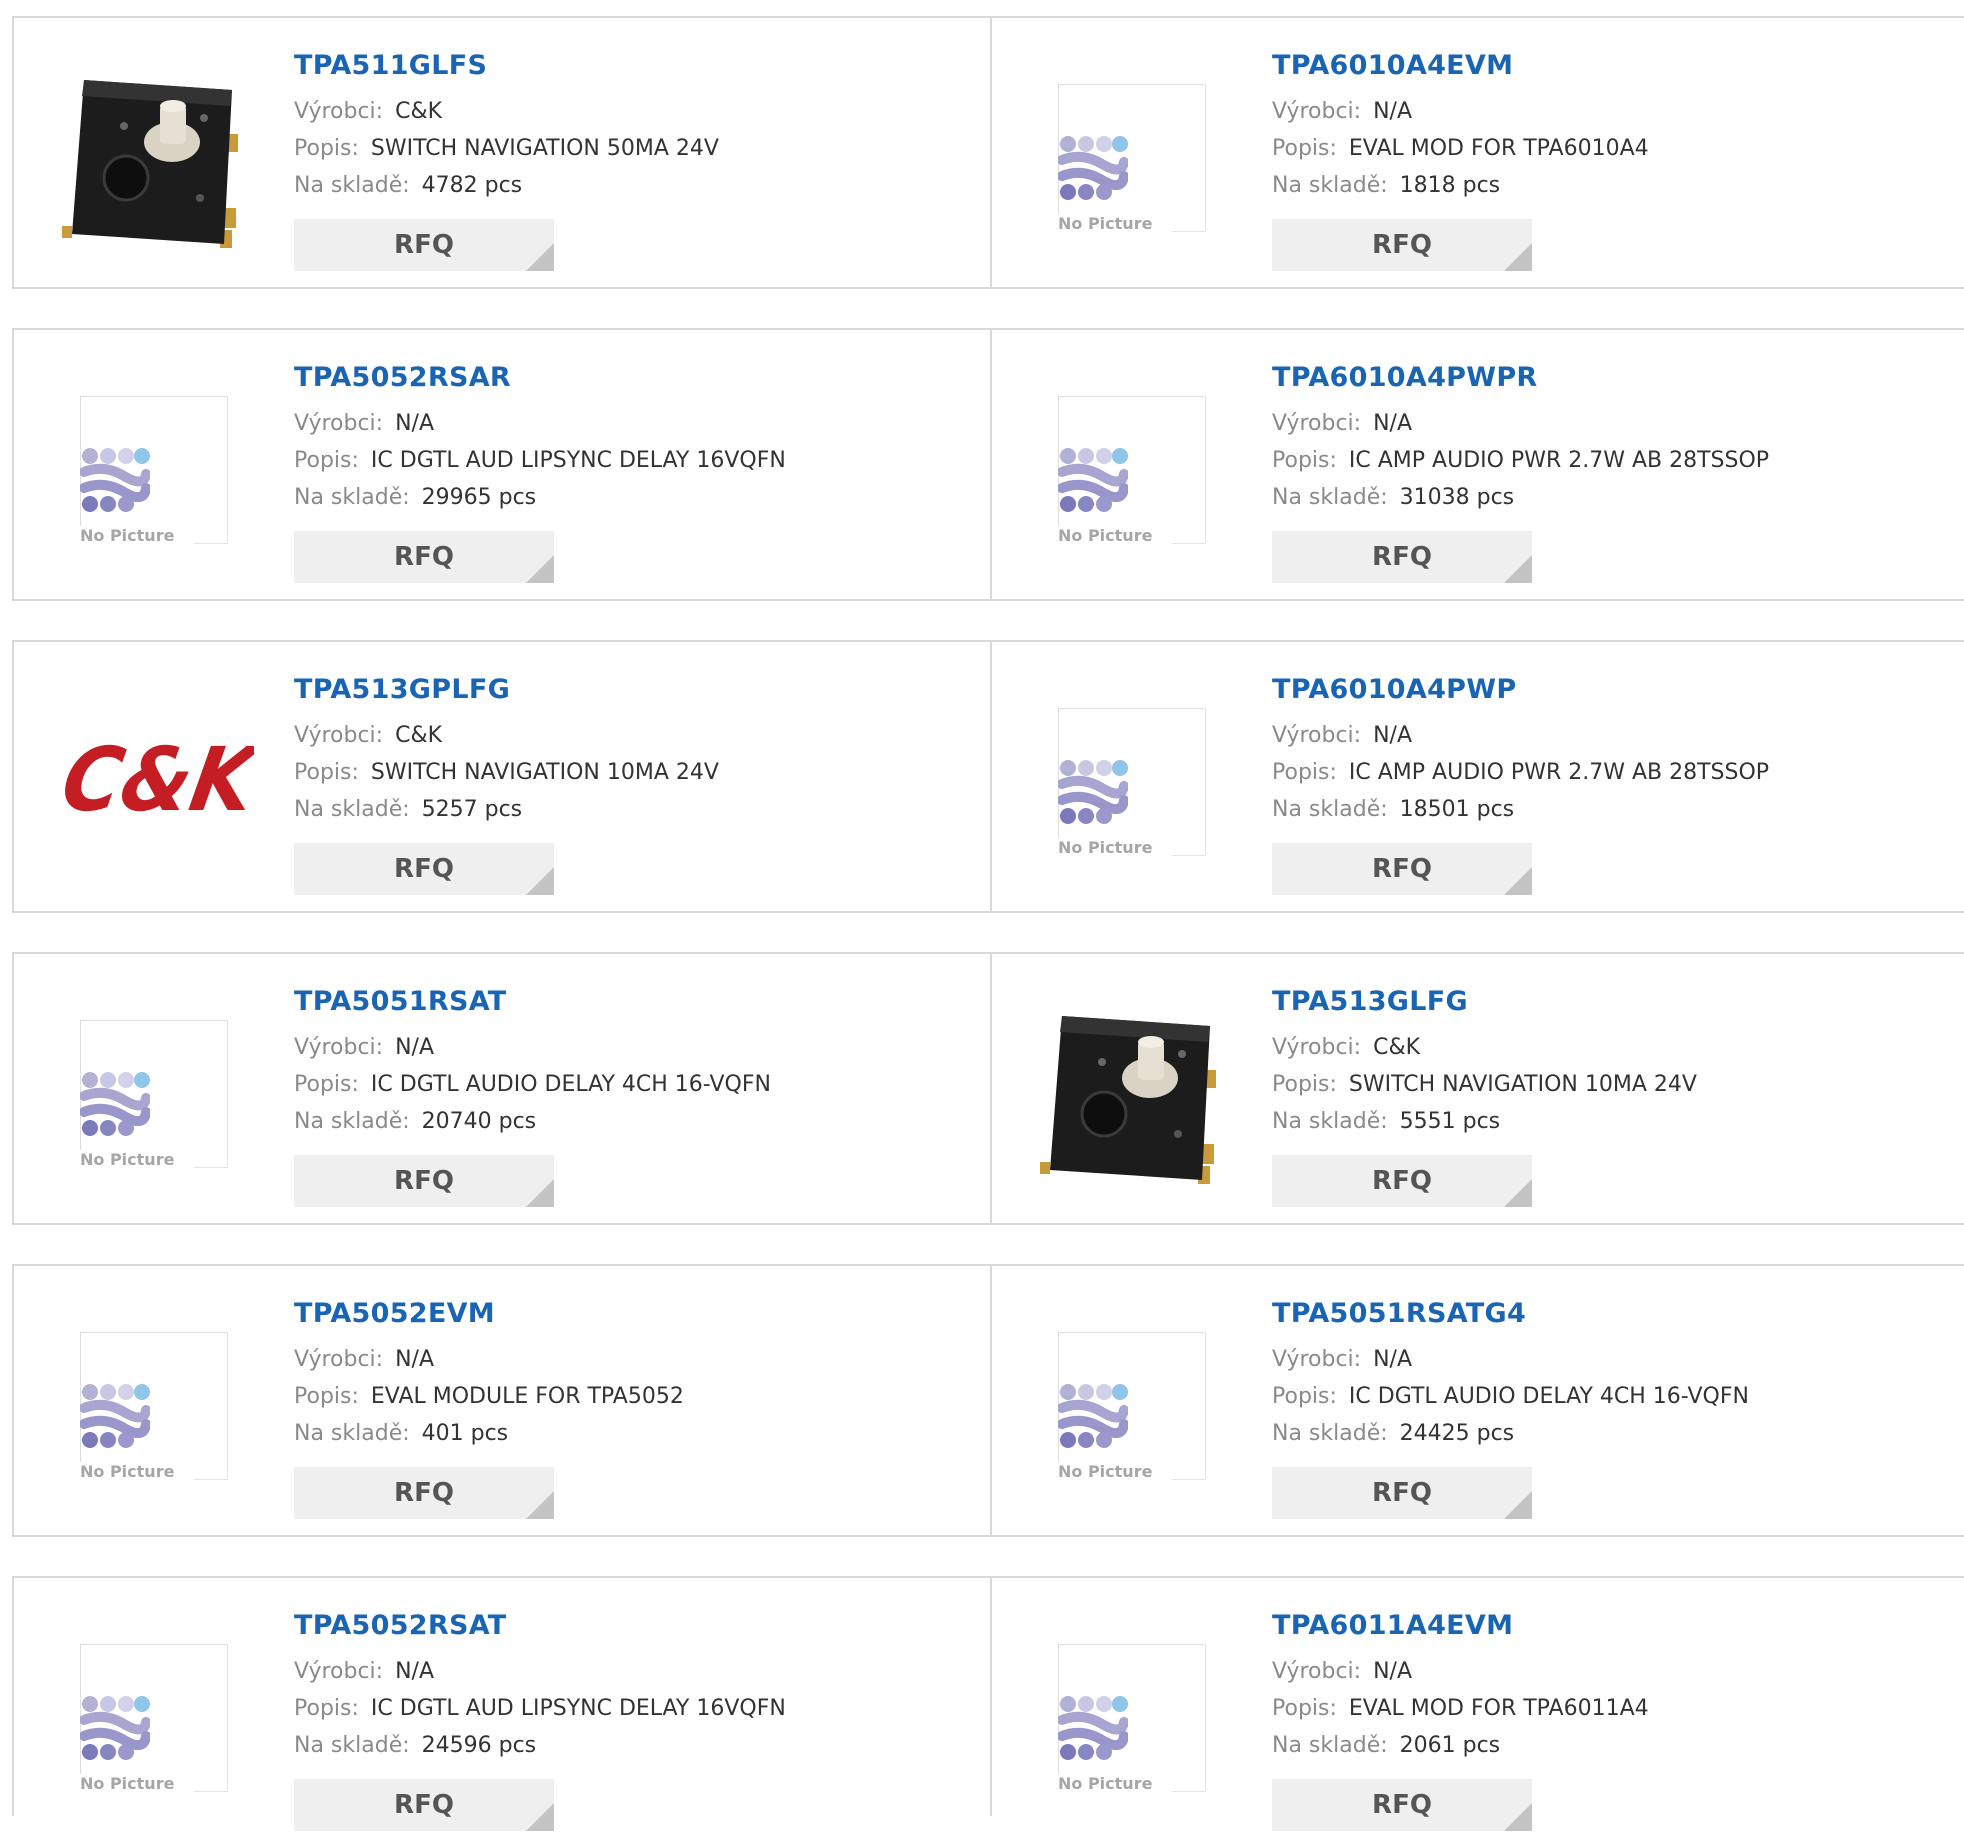  What do you see at coordinates (1460, 65) in the screenshot?
I see `product-part-link: TPA6010A4EVM` at bounding box center [1460, 65].